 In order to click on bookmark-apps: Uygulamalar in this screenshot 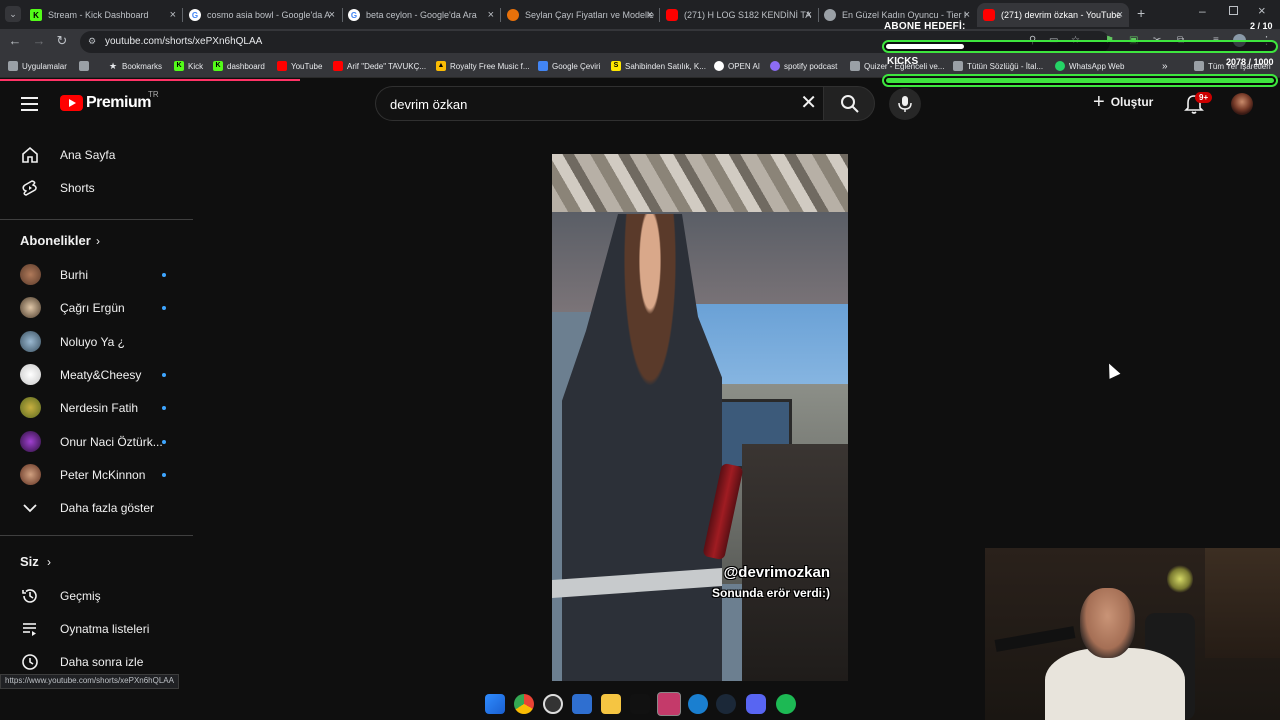, I will do `click(37, 66)`.